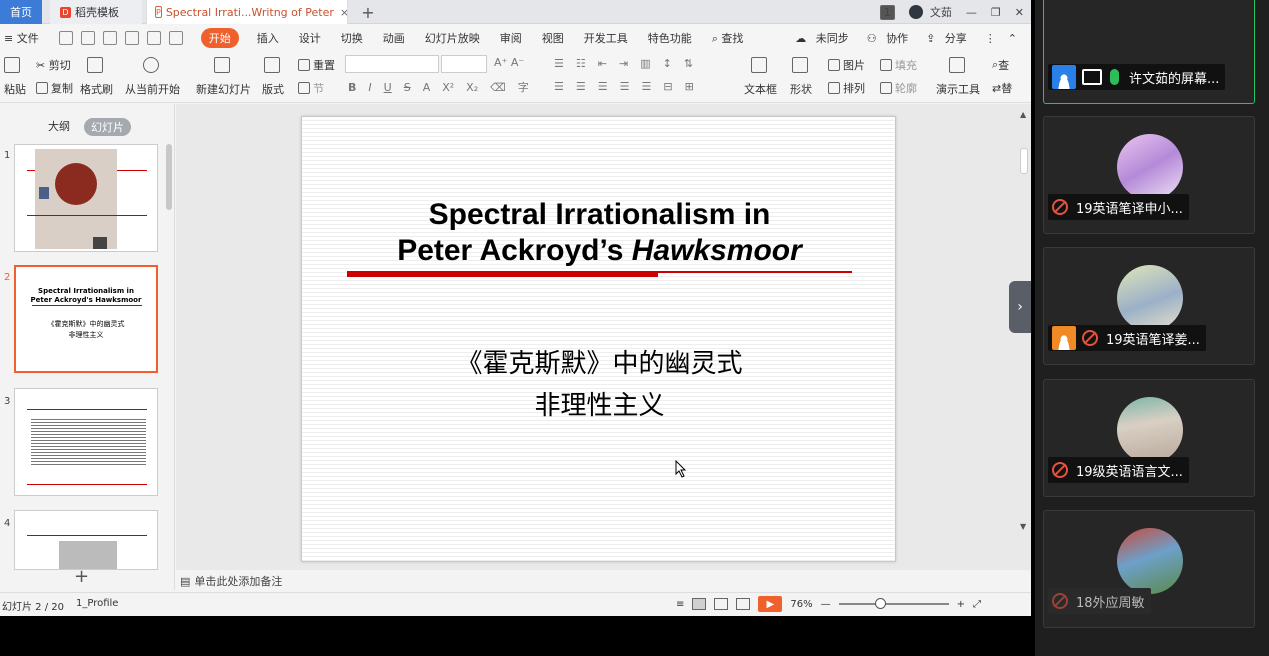 The width and height of the screenshot is (1269, 656). What do you see at coordinates (498, 87) in the screenshot?
I see `clear-format-icon: ⌫` at bounding box center [498, 87].